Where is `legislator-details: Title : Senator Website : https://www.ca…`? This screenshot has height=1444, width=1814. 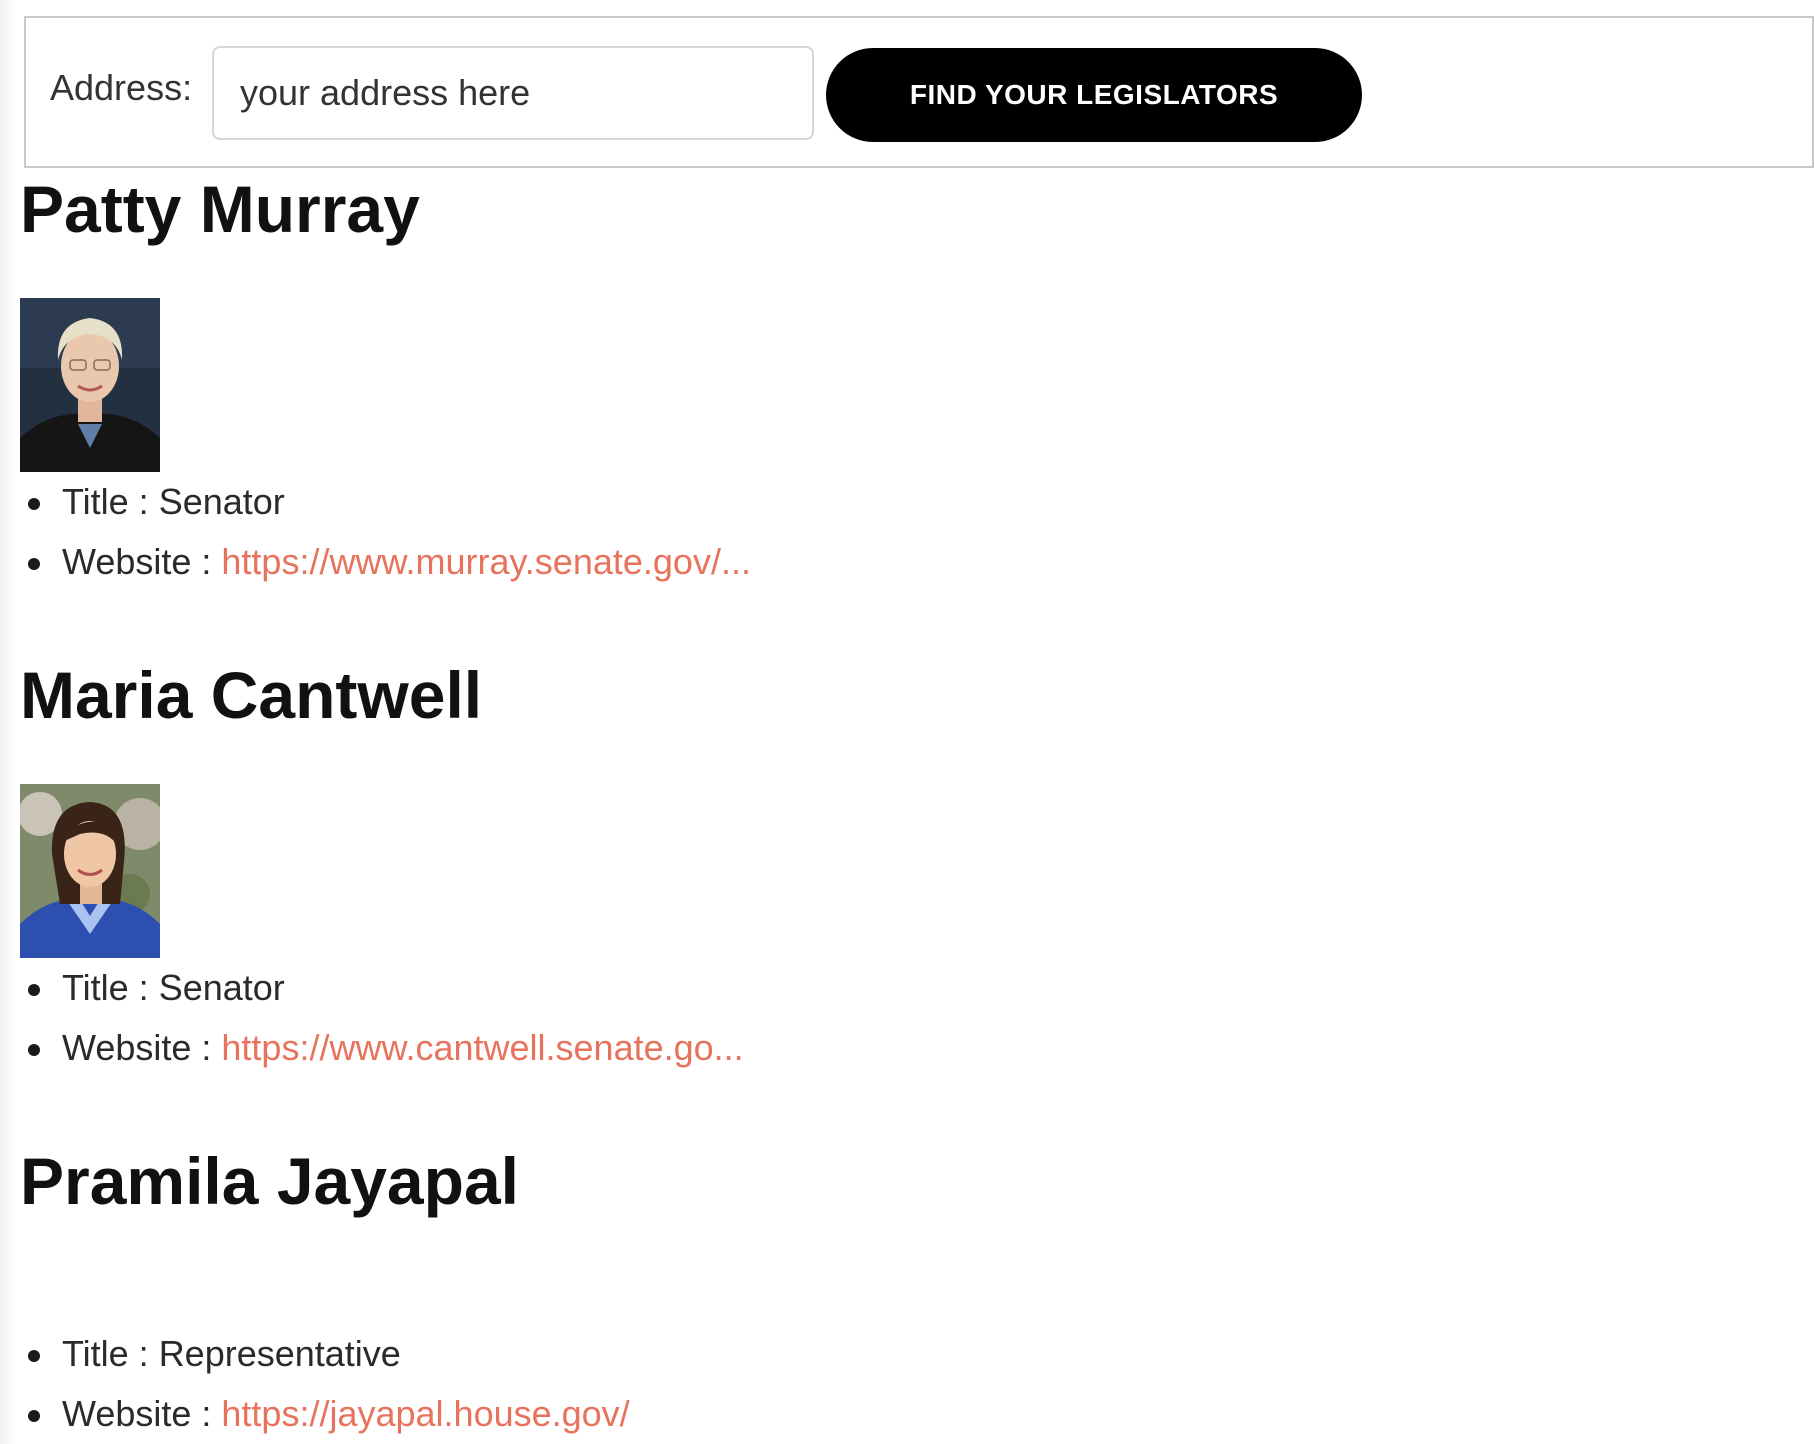 legislator-details: Title : Senator Website : https://www.ca… is located at coordinates (470, 1018).